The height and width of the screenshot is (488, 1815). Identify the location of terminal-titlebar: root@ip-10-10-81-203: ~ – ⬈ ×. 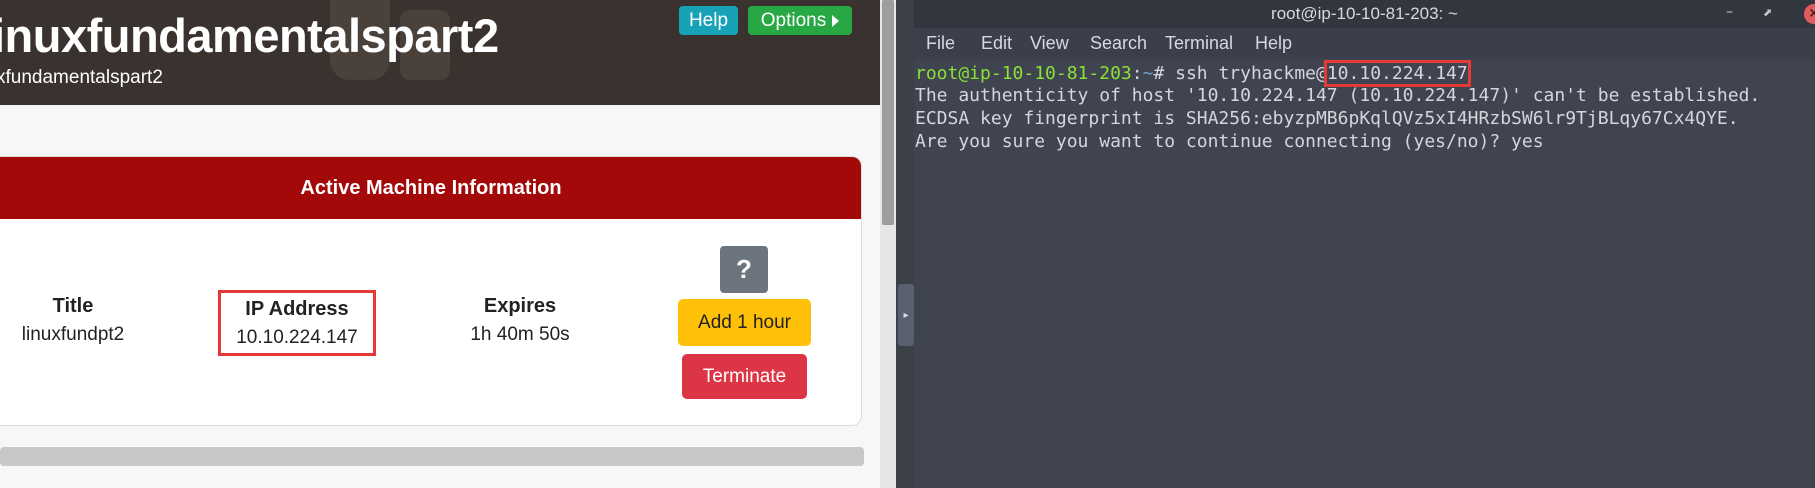
(1364, 14).